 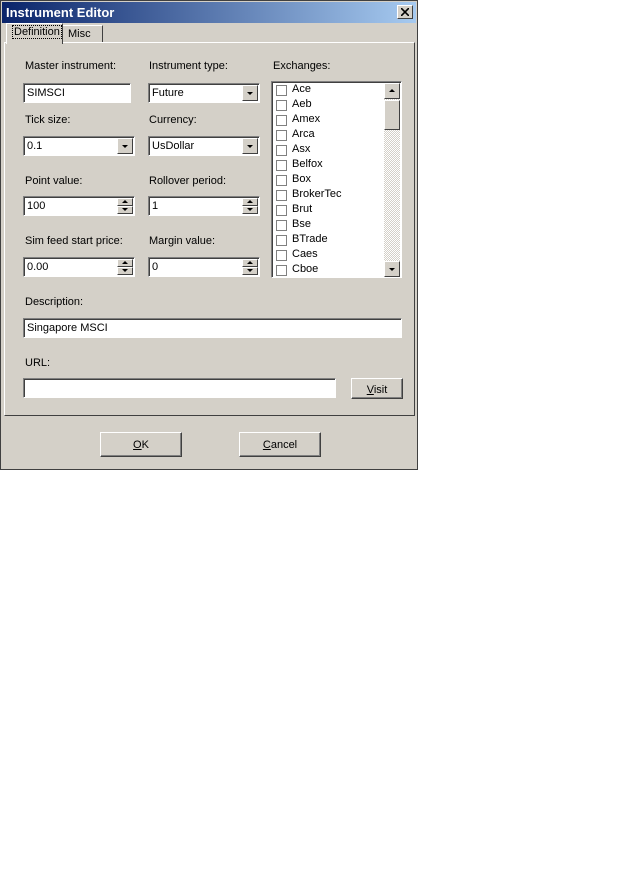 What do you see at coordinates (301, 224) in the screenshot?
I see `exchange-label: Bse` at bounding box center [301, 224].